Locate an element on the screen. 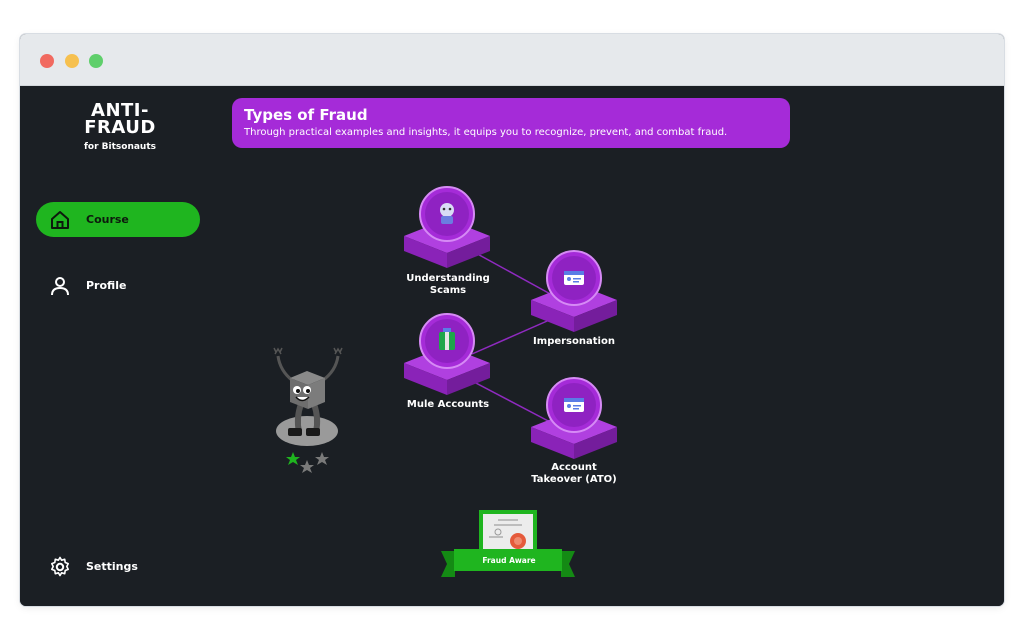 The height and width of the screenshot is (640, 1024). sidebar-item-profile: Profile is located at coordinates (118, 285).